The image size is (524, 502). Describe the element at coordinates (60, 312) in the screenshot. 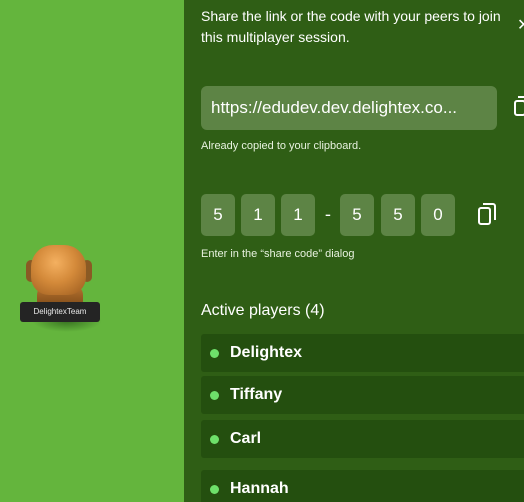

I see `avatar-name-tag: DelightexTeam` at that location.